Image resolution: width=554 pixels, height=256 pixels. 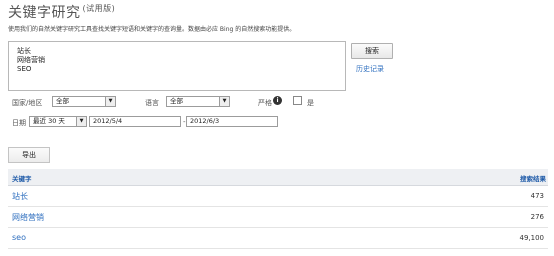 What do you see at coordinates (198, 101) in the screenshot?
I see `language-select: 全部 ▼` at bounding box center [198, 101].